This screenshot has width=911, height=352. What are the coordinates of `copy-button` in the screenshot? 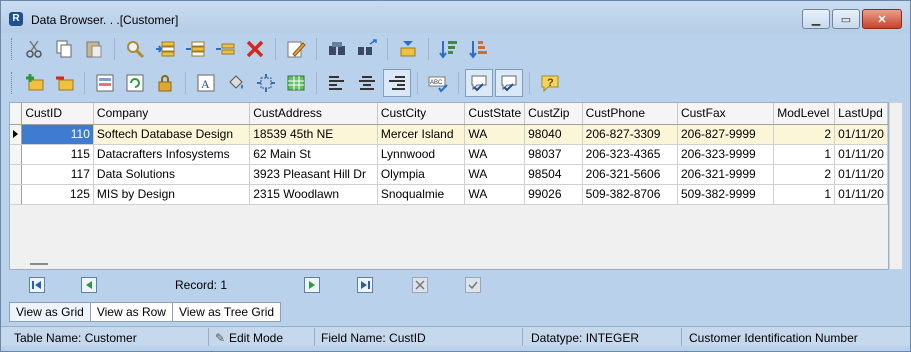 It's located at (64, 49).